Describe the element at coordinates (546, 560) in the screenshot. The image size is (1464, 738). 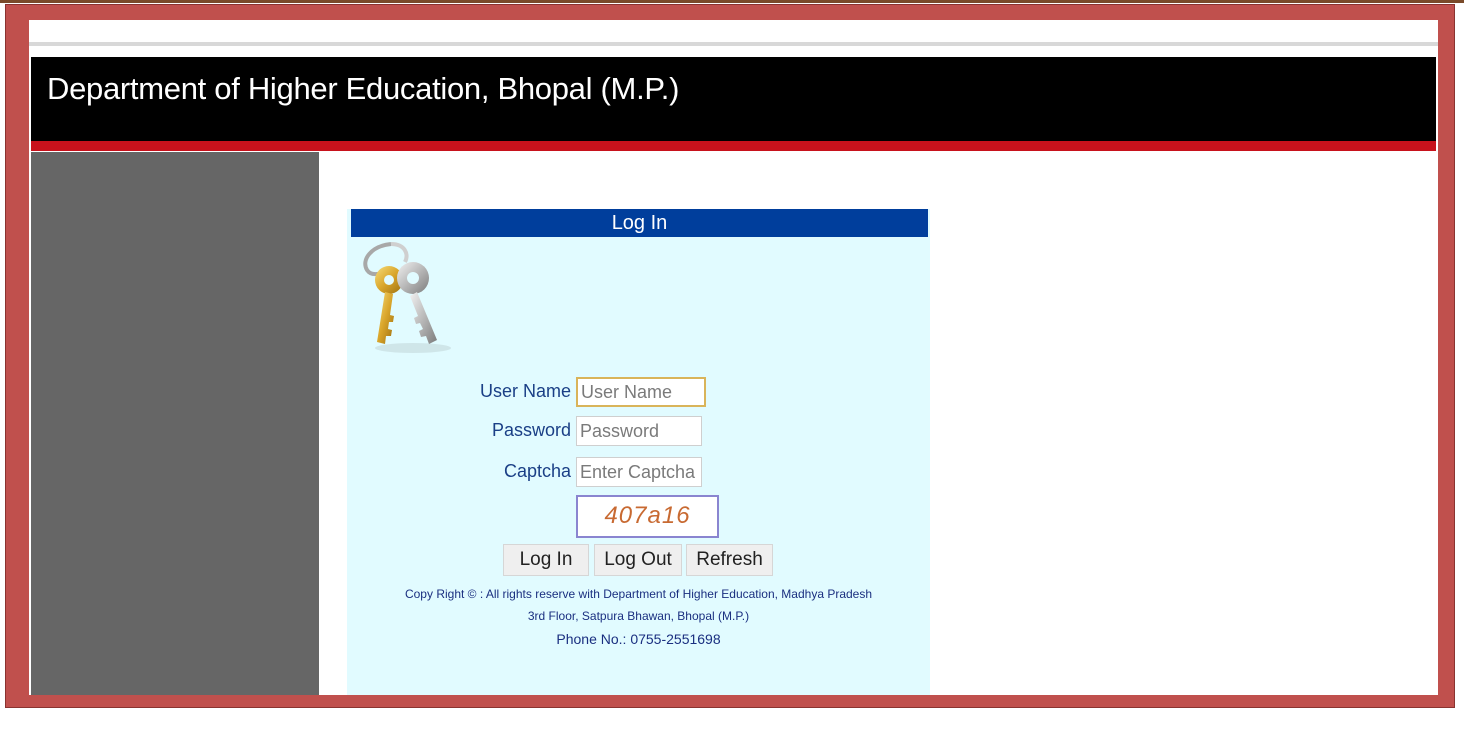
I see `login-button: Log In` at that location.